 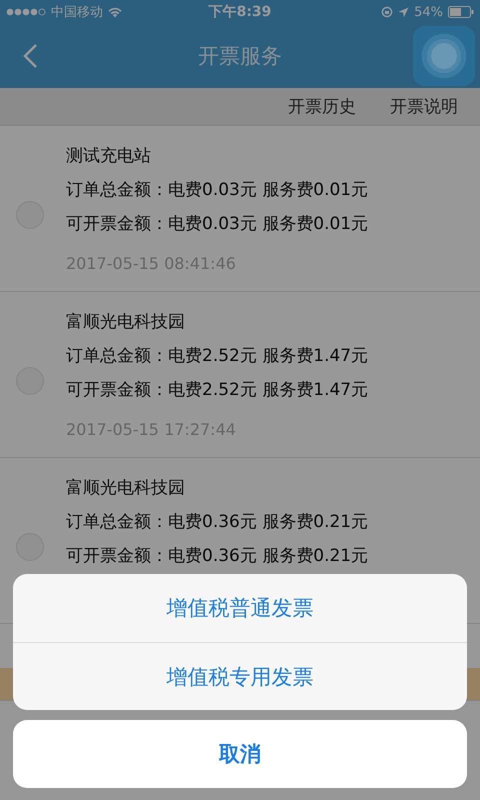 What do you see at coordinates (404, 12) in the screenshot?
I see `location-arrow-icon` at bounding box center [404, 12].